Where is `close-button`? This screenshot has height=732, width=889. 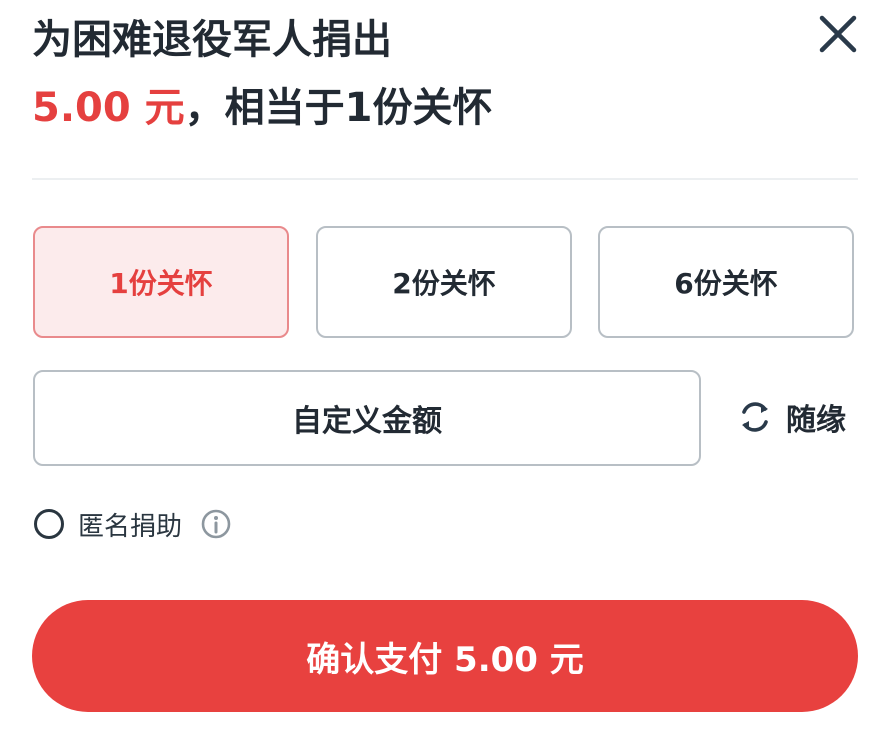 close-button is located at coordinates (838, 34).